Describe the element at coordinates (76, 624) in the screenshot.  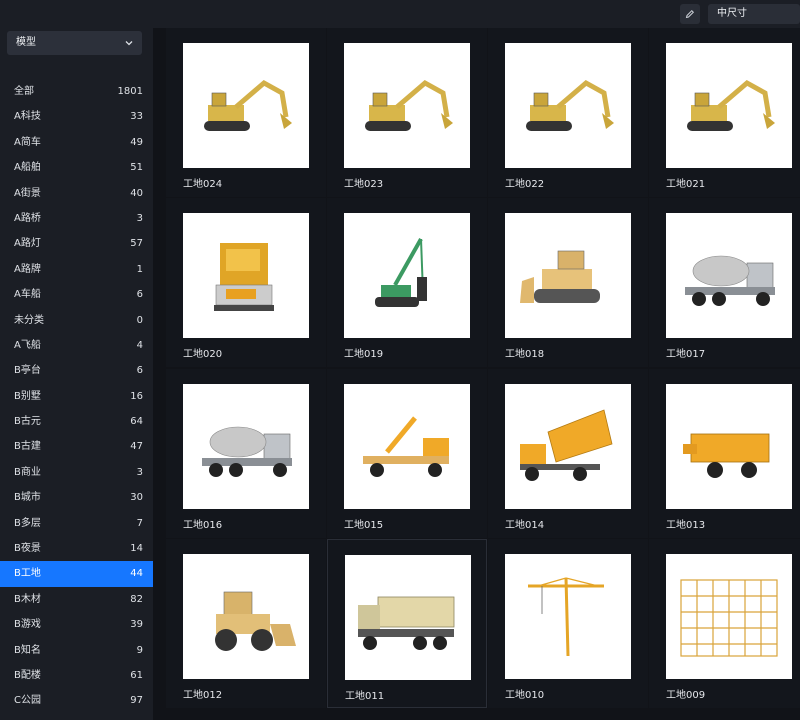
I see `sidebar-item: B游戏 39` at that location.